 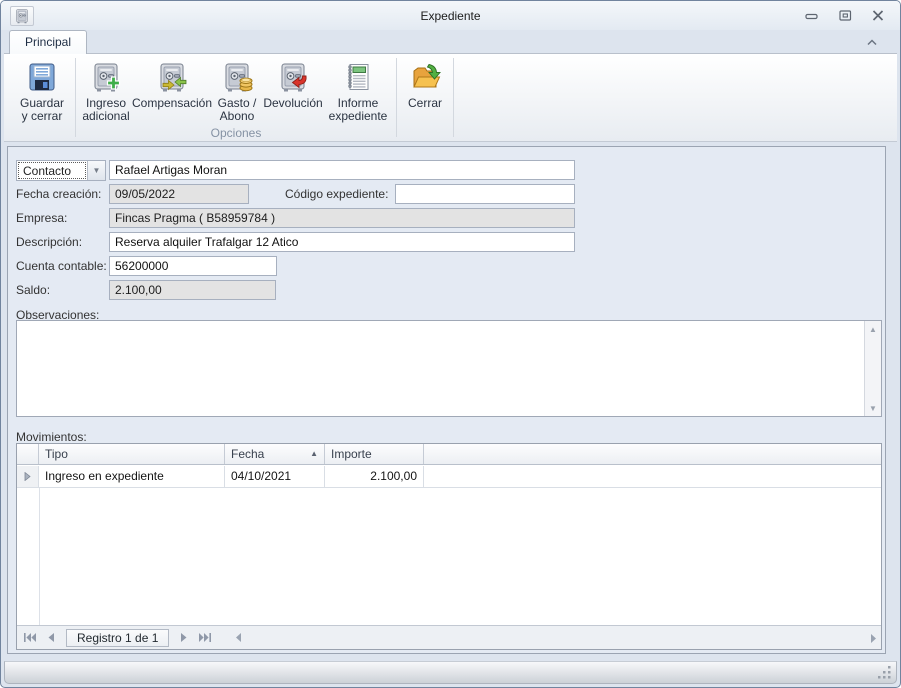 I want to click on tab-principal: Principal, so click(x=48, y=42).